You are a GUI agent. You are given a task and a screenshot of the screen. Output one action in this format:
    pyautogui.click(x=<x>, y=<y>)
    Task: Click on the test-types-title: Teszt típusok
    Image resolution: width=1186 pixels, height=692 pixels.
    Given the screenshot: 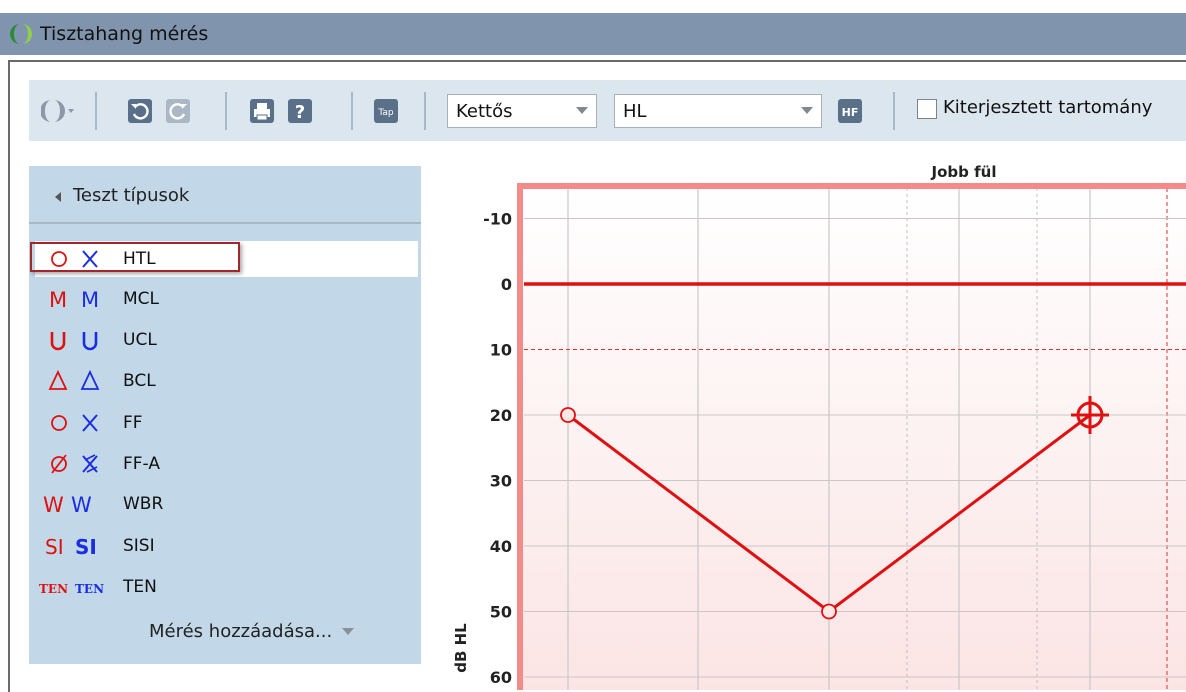 What is the action you would take?
    pyautogui.click(x=131, y=195)
    